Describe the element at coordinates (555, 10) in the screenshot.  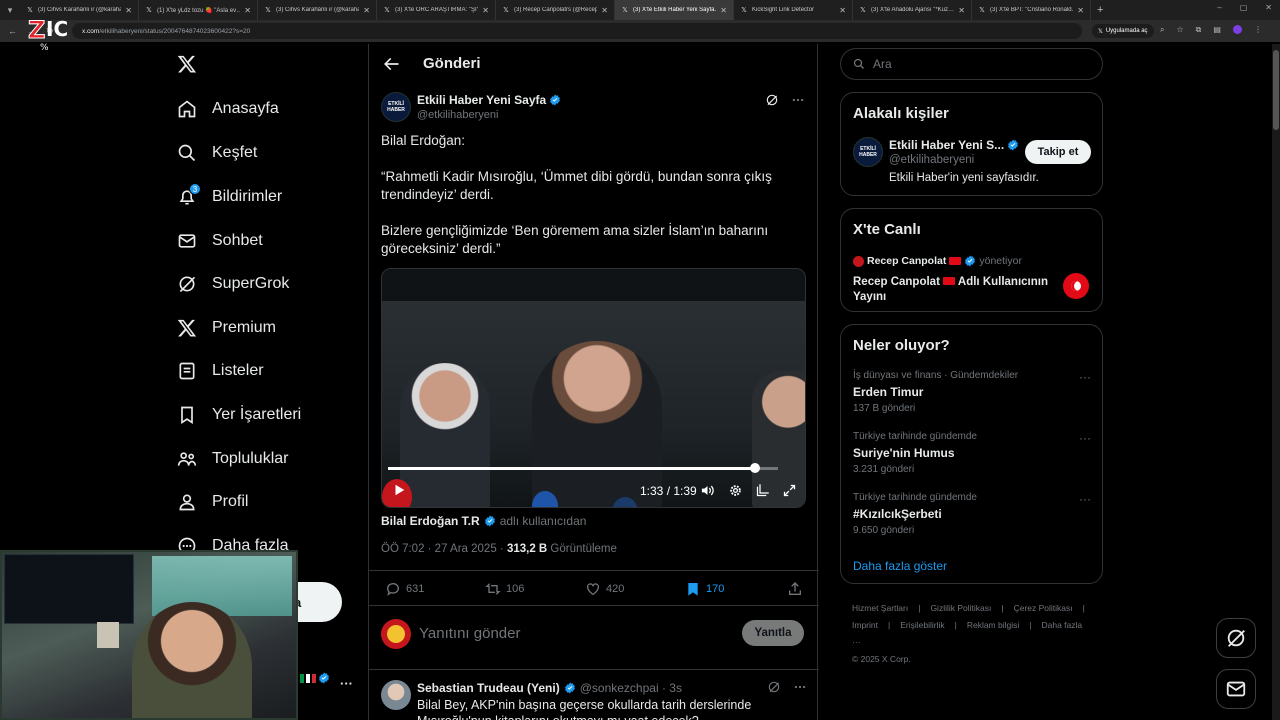
I see `browser-tab: 𝕏 (3) Recep Canpolatrs (@Recep… ✕` at that location.